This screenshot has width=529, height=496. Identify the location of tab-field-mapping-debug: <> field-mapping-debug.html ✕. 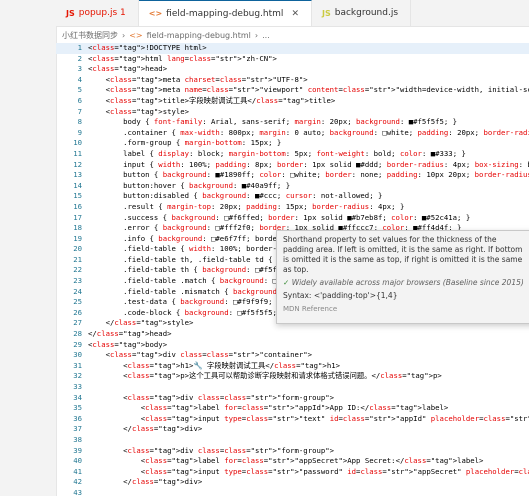
(225, 13).